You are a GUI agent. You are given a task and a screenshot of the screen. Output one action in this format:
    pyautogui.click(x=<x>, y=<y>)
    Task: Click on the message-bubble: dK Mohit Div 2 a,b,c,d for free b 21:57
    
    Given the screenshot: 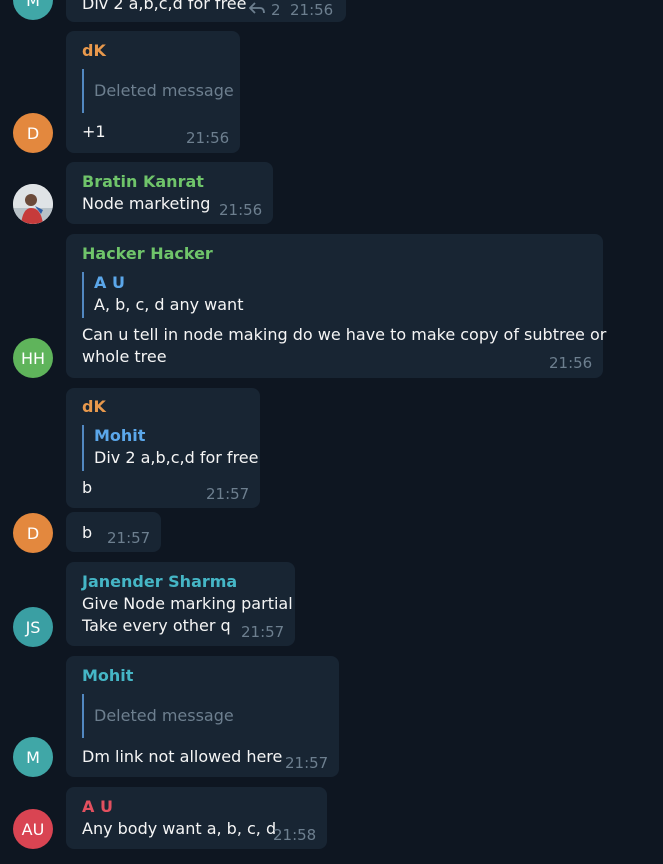 What is the action you would take?
    pyautogui.click(x=163, y=448)
    